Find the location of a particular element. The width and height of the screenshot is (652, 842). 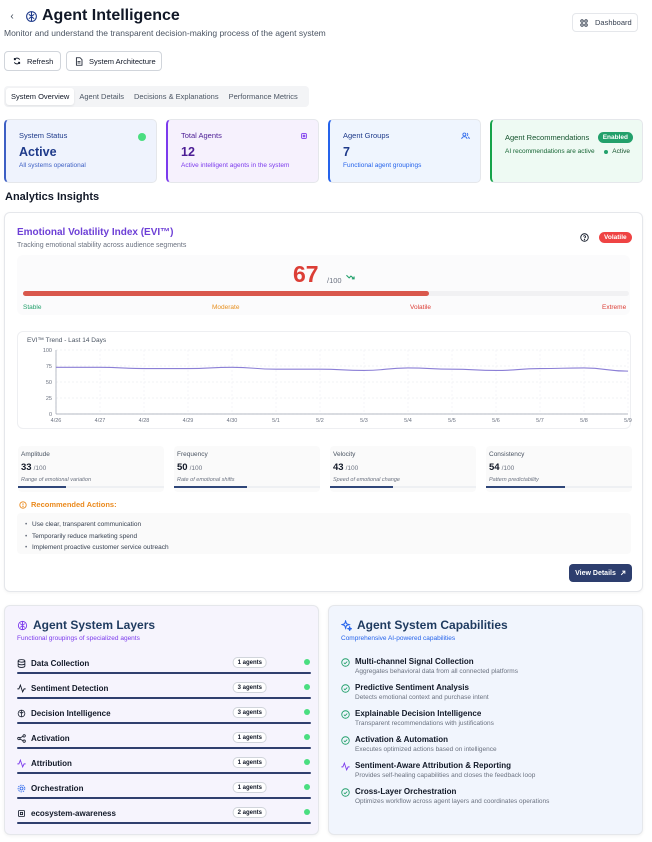

capability-name: Explainable Decision Intelligence is located at coordinates (418, 713).